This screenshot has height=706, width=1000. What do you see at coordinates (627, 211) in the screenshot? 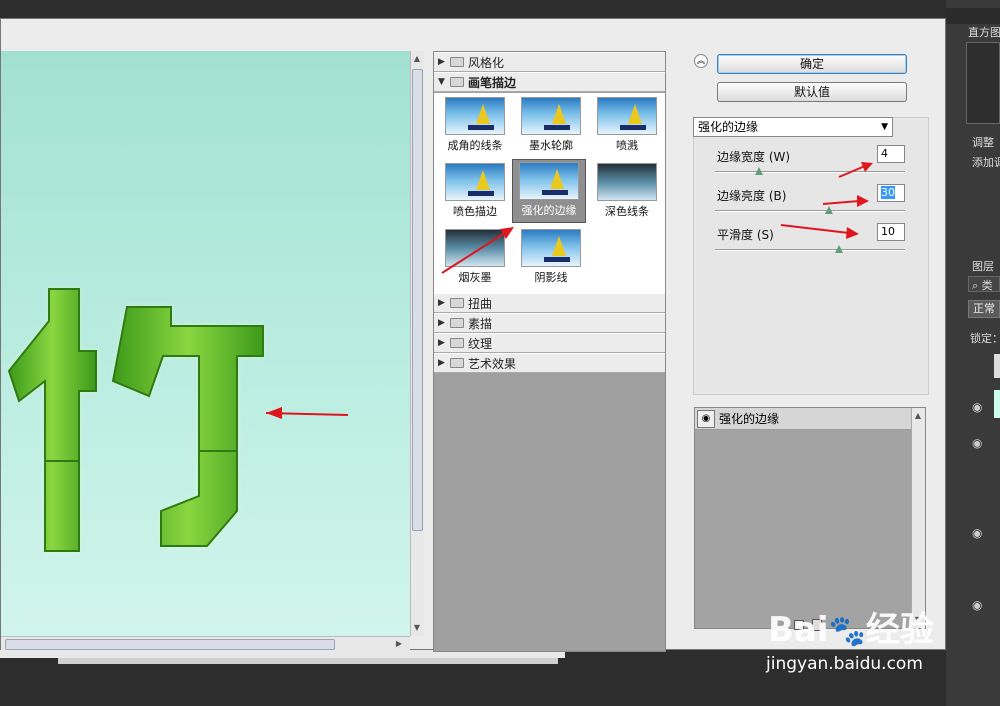
I see `thumb-label: 深色线条` at bounding box center [627, 211].